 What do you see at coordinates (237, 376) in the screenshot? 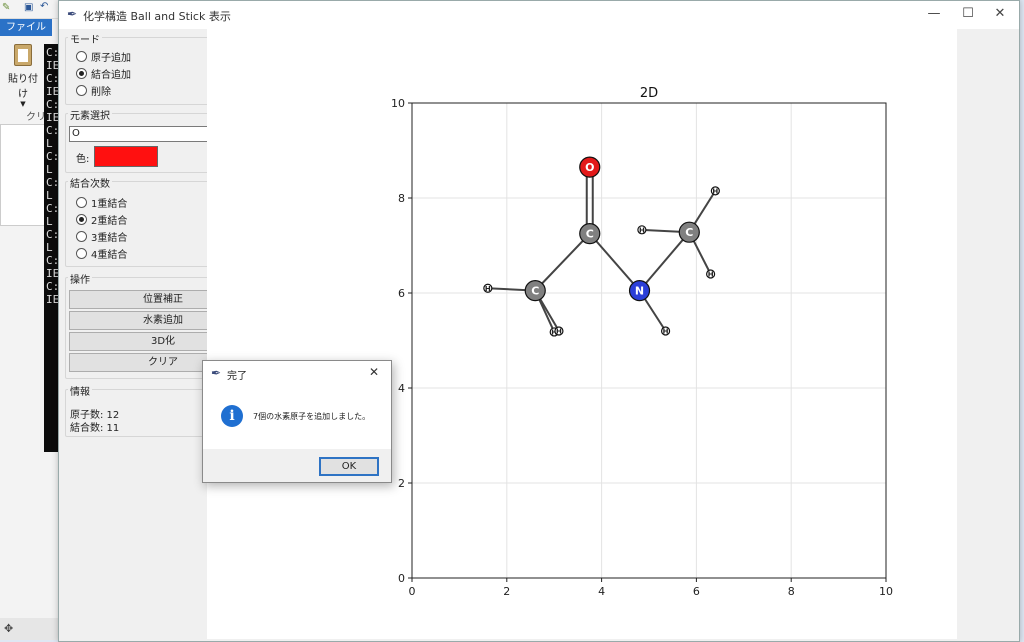
I see `dialog-title: 完了` at bounding box center [237, 376].